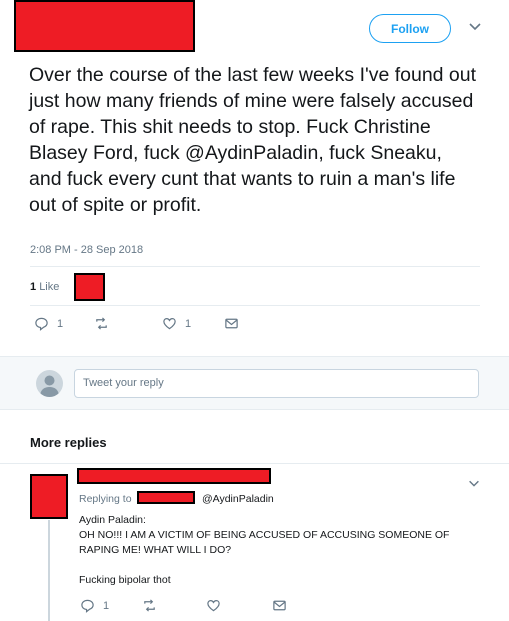 The height and width of the screenshot is (621, 509). I want to click on like-action: 1, so click(176, 323).